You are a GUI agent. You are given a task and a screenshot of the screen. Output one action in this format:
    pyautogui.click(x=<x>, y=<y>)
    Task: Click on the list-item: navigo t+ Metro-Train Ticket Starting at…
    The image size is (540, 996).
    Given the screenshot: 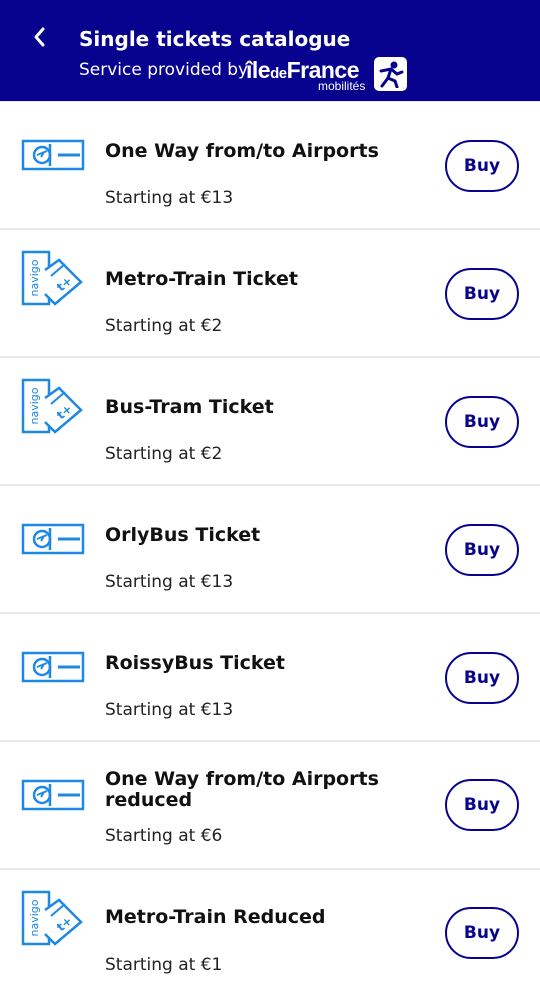 What is the action you would take?
    pyautogui.click(x=270, y=293)
    